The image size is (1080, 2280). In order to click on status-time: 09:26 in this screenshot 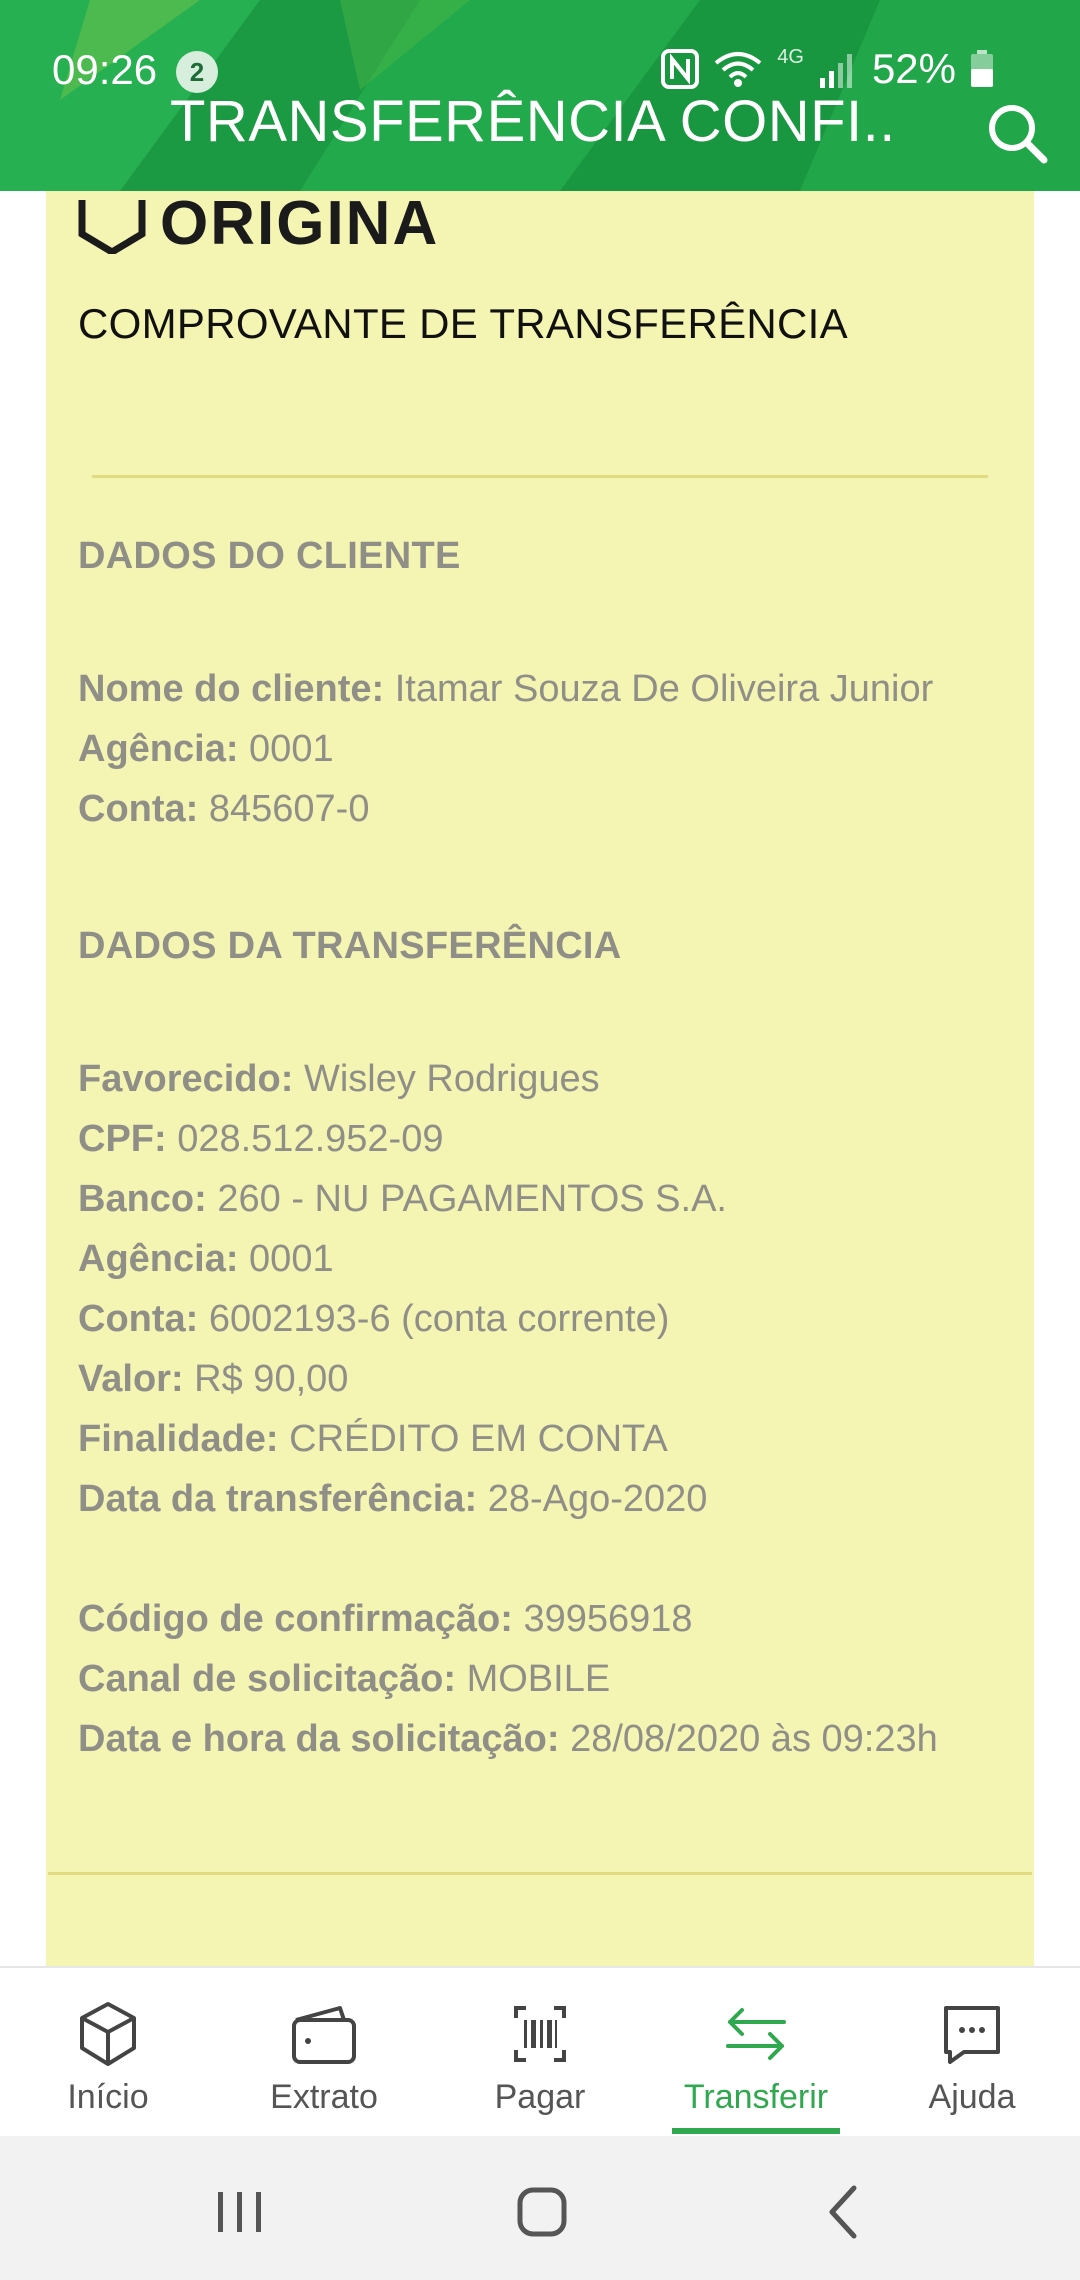, I will do `click(105, 69)`.